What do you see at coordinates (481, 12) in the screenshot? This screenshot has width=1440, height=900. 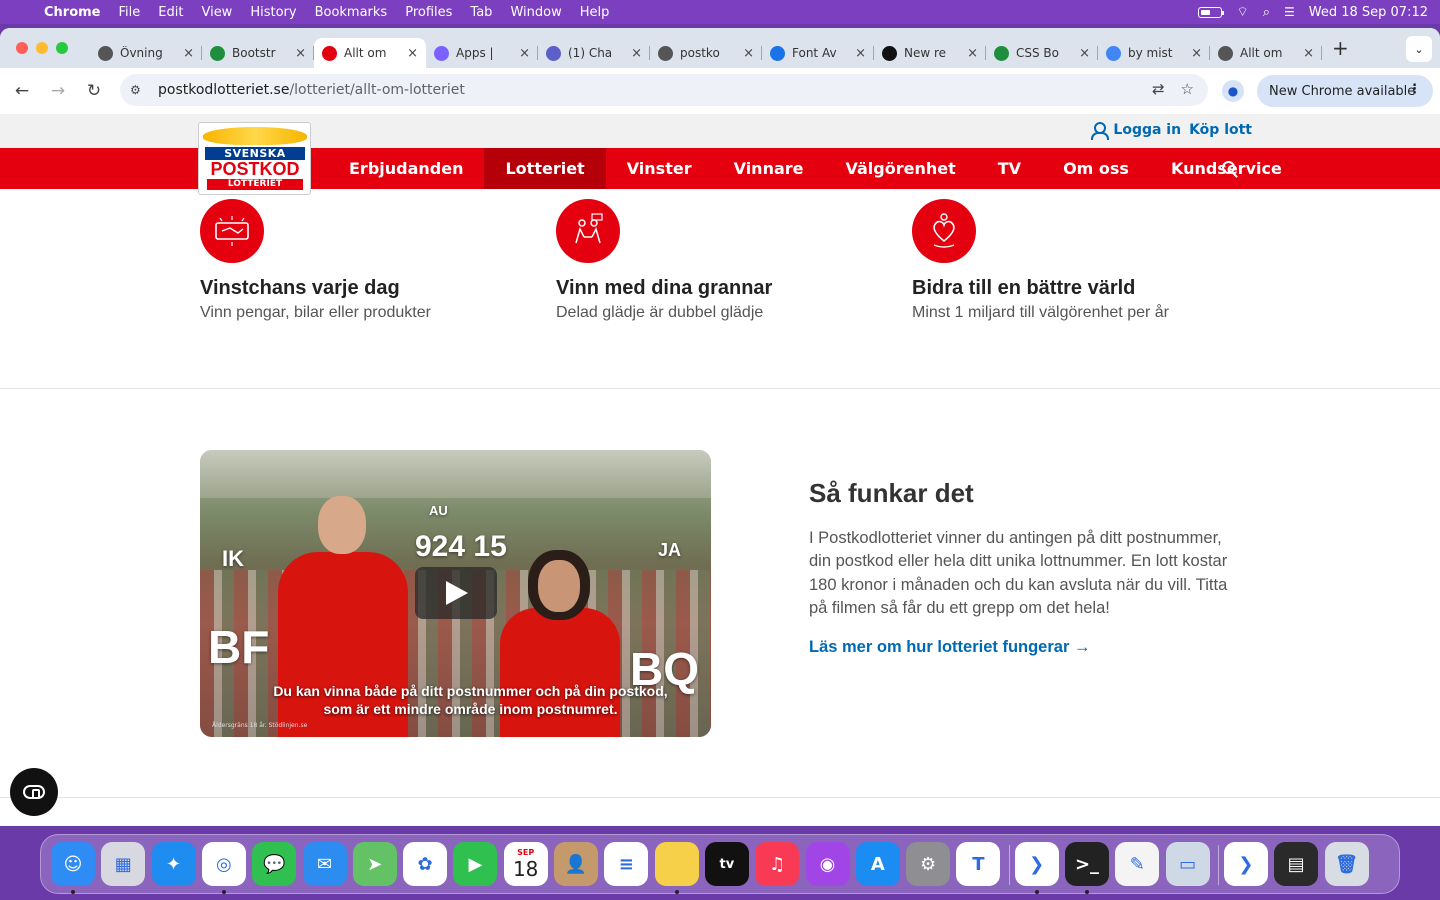 I see `menu-tab: Tab` at bounding box center [481, 12].